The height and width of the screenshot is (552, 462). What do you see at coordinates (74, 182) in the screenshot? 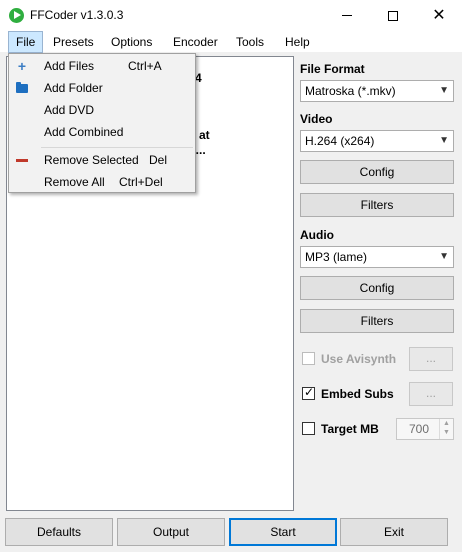
I see `menu-item-label: Remove All` at bounding box center [74, 182].